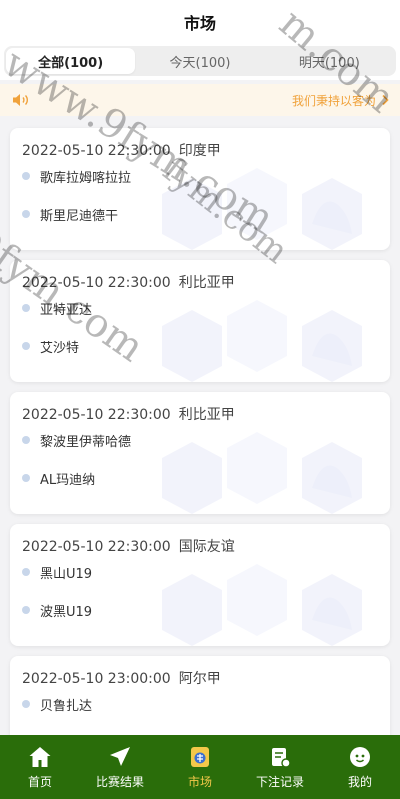  I want to click on match-header: 2022-05-10 22:30:00 印度甲, so click(121, 150).